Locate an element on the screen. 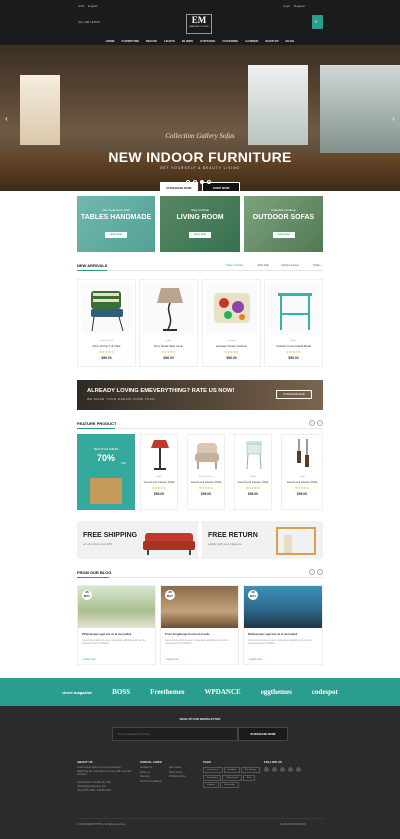 This screenshot has height=839, width=400. register-link: Register is located at coordinates (299, 6).